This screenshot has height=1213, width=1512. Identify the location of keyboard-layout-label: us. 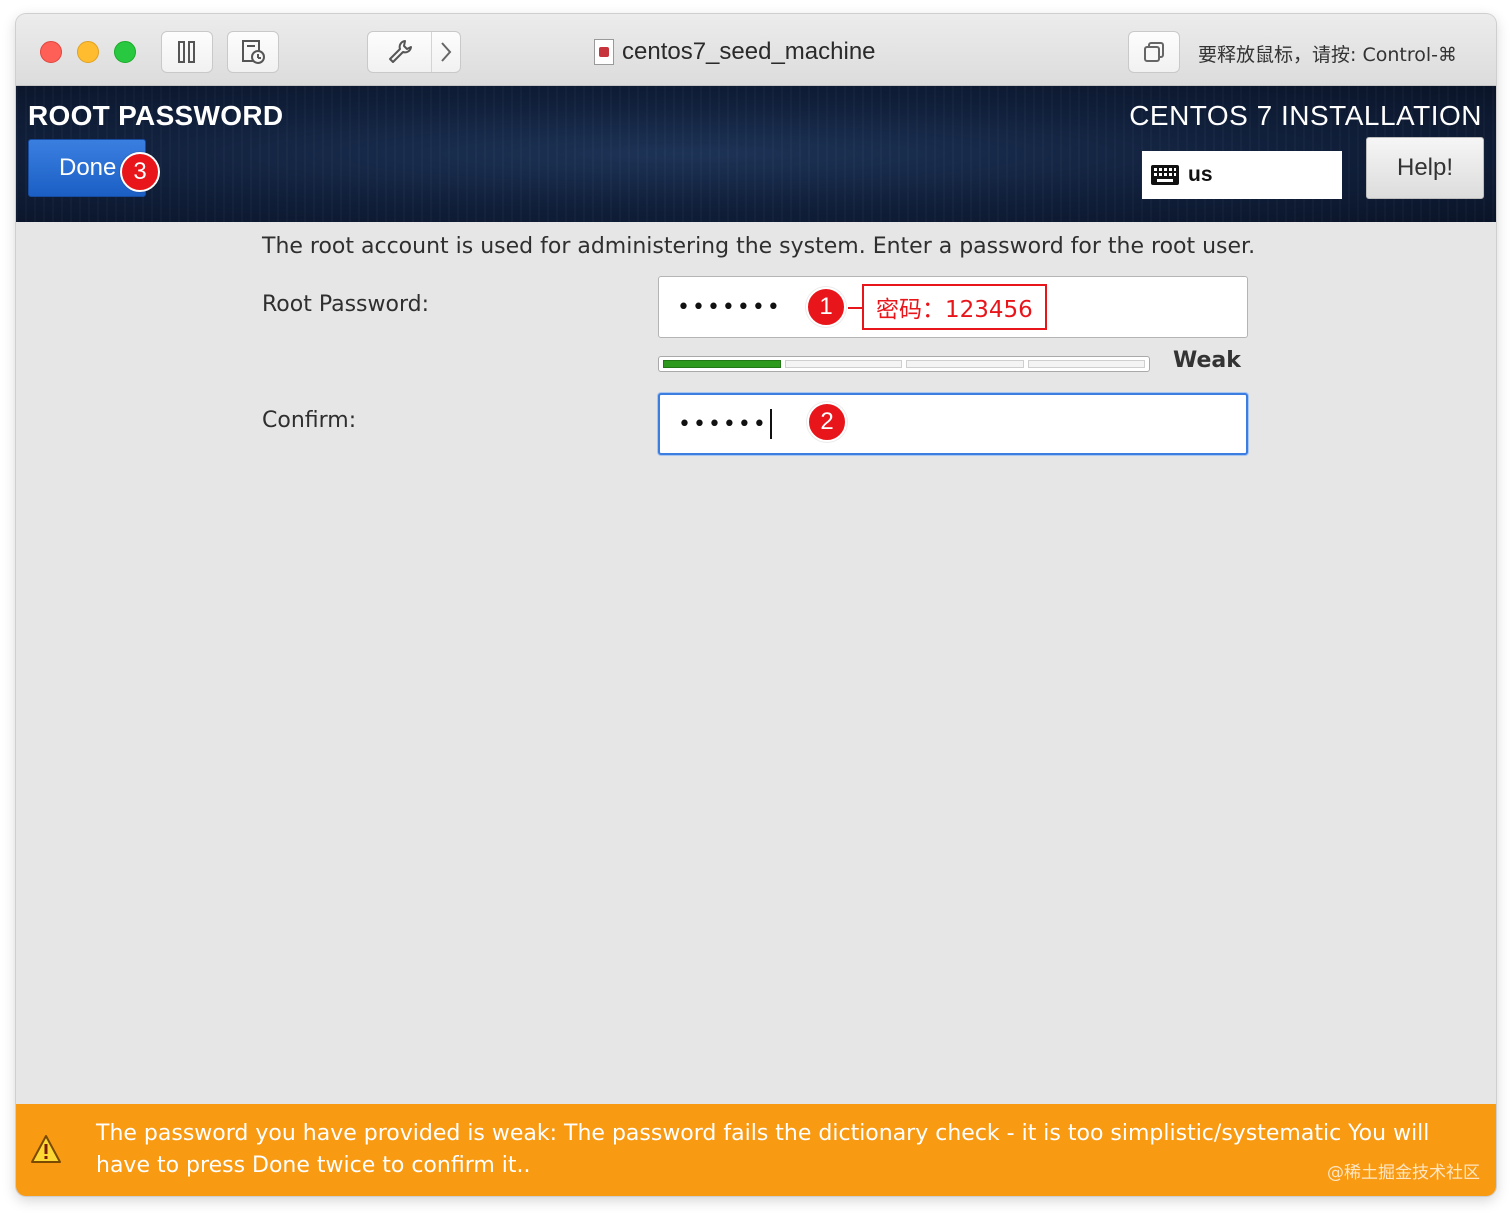
(1200, 174).